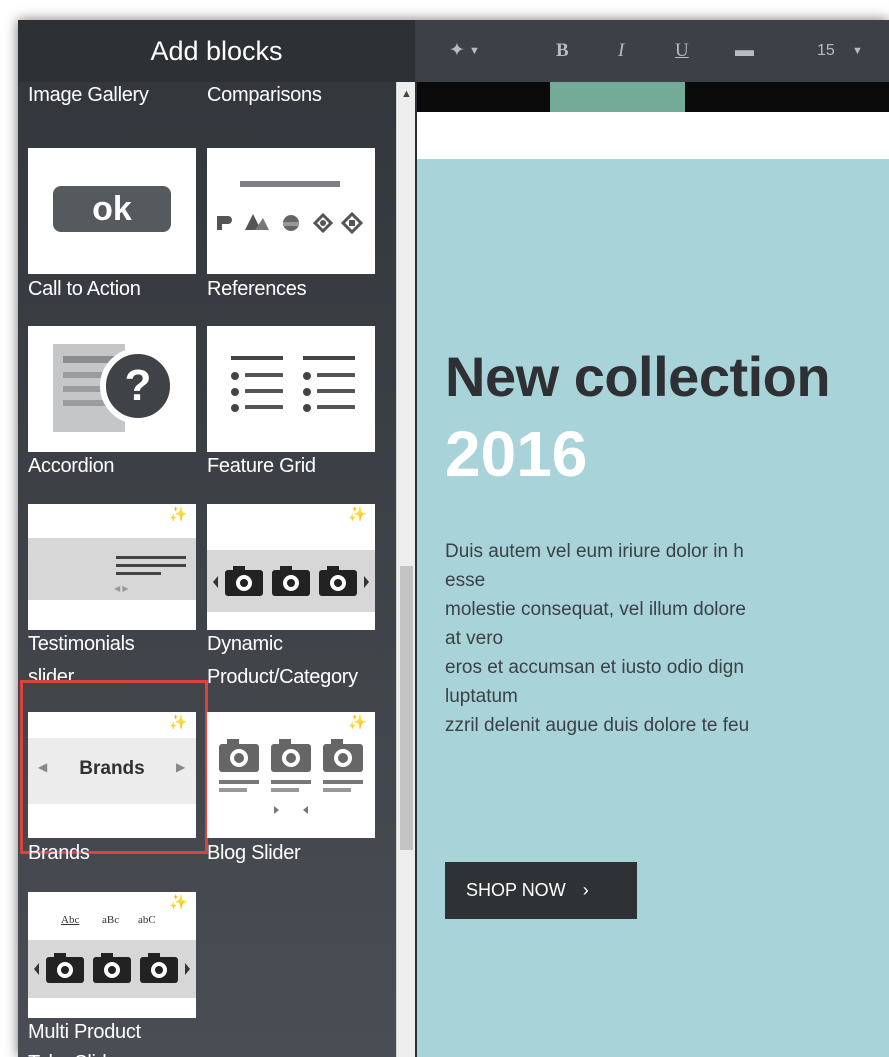 The width and height of the screenshot is (889, 1057). Describe the element at coordinates (516, 454) in the screenshot. I see `hero-year: 2016` at that location.